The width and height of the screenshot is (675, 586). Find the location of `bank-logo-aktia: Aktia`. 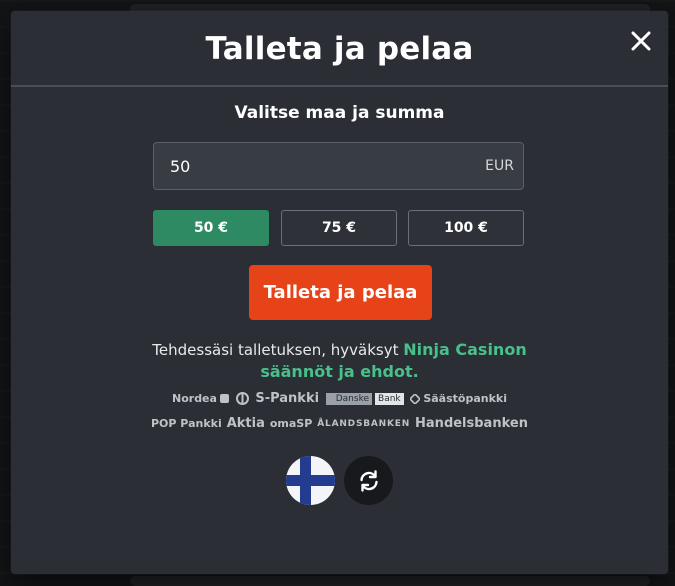

bank-logo-aktia: Aktia is located at coordinates (245, 423).